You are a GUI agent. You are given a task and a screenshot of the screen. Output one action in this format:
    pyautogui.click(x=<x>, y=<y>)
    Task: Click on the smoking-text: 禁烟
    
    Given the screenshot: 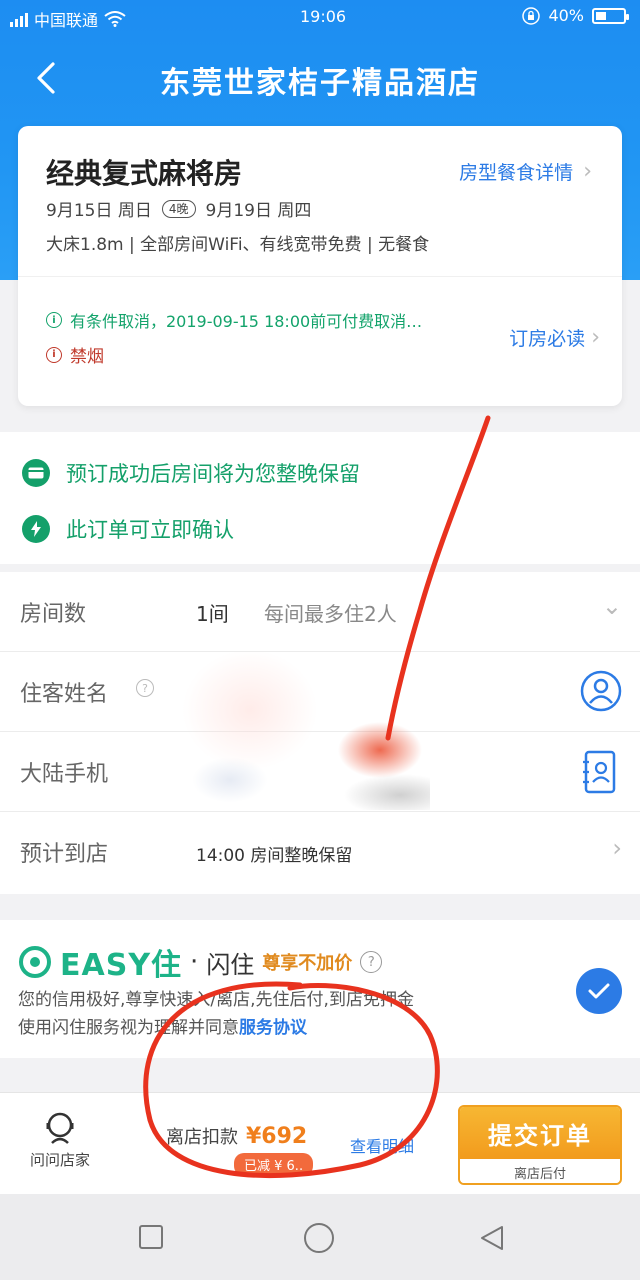 What is the action you would take?
    pyautogui.click(x=87, y=357)
    